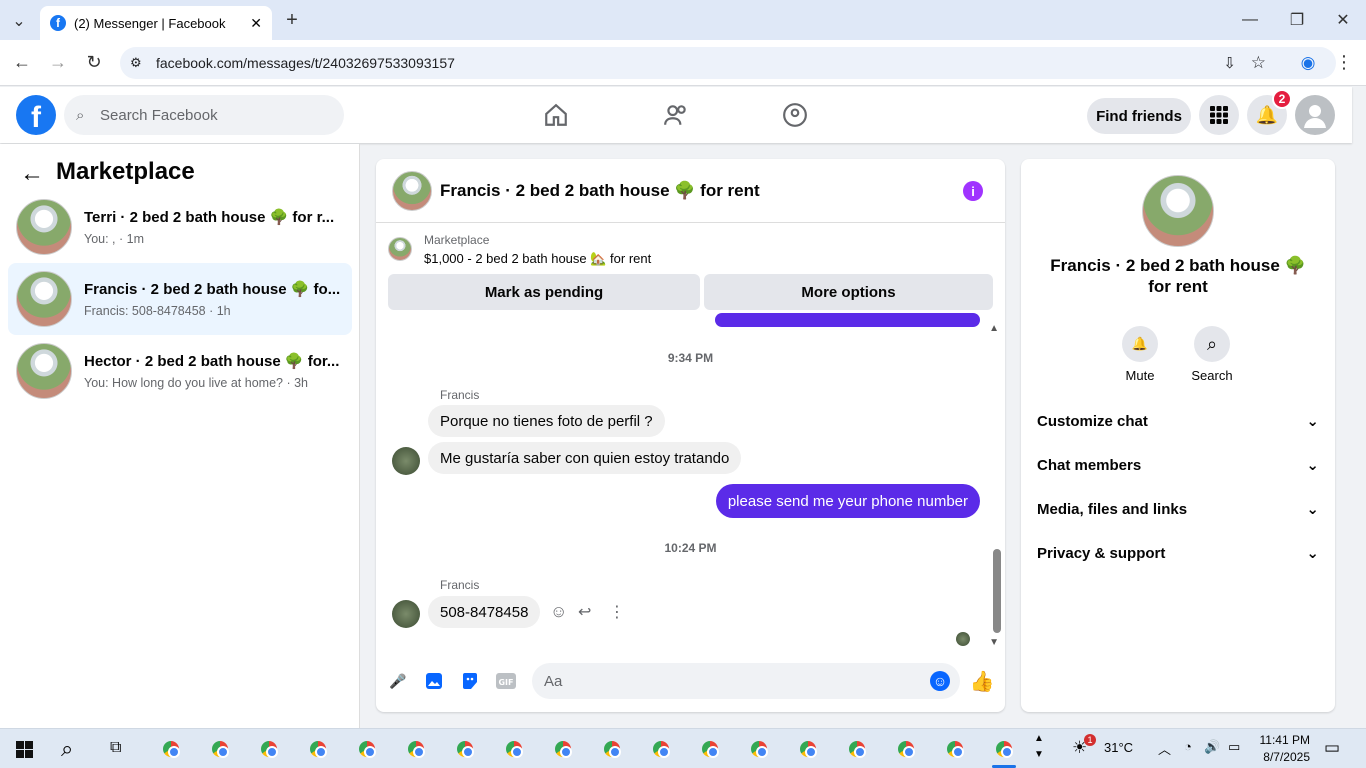 The width and height of the screenshot is (1366, 768). I want to click on temperature: 31°C, so click(1118, 747).